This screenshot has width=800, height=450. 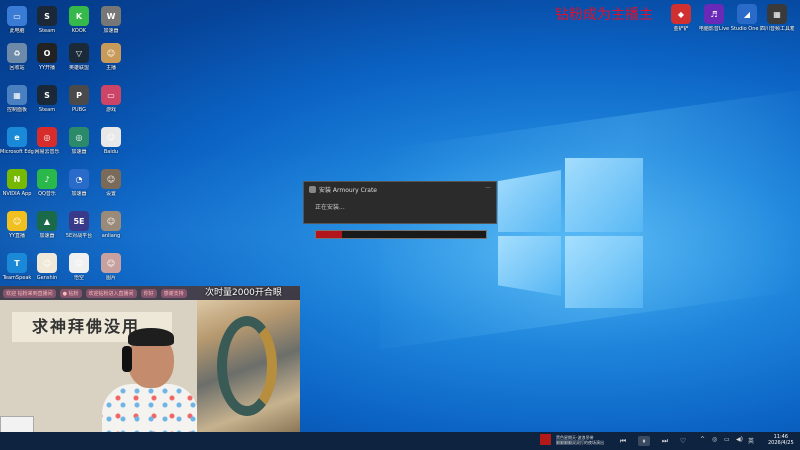 I want to click on chat-item: 欢迎 钻粉来到直播间, so click(x=29, y=293).